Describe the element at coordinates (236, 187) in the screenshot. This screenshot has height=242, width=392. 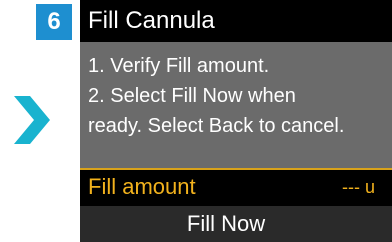
I see `fill-amount-row: Fill amount --- u` at that location.